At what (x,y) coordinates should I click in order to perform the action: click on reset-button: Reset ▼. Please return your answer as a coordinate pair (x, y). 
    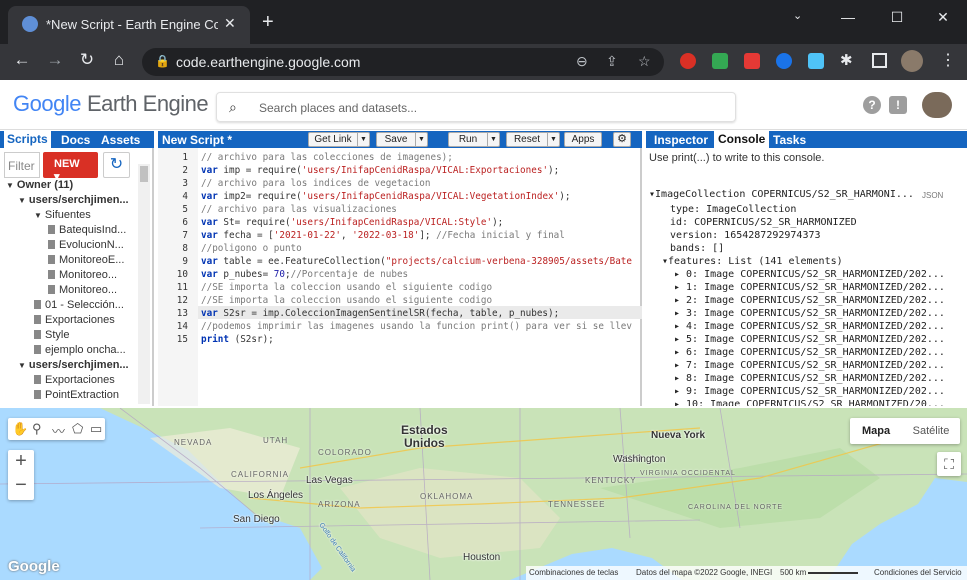
    Looking at the image, I should click on (533, 139).